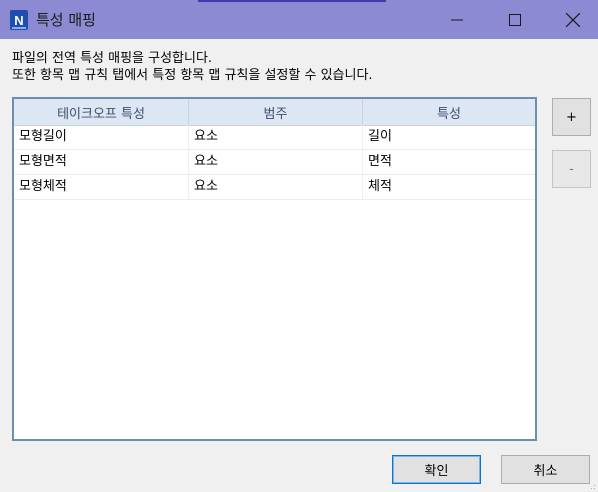 The image size is (598, 492). I want to click on column-header-takeoff-property: 테이크오프 특성, so click(101, 112).